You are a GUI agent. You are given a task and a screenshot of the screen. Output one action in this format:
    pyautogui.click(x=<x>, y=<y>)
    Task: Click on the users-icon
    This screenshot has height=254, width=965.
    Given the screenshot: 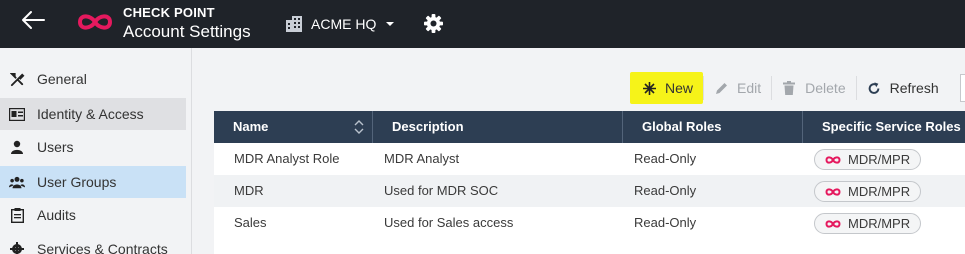 What is the action you would take?
    pyautogui.click(x=17, y=182)
    